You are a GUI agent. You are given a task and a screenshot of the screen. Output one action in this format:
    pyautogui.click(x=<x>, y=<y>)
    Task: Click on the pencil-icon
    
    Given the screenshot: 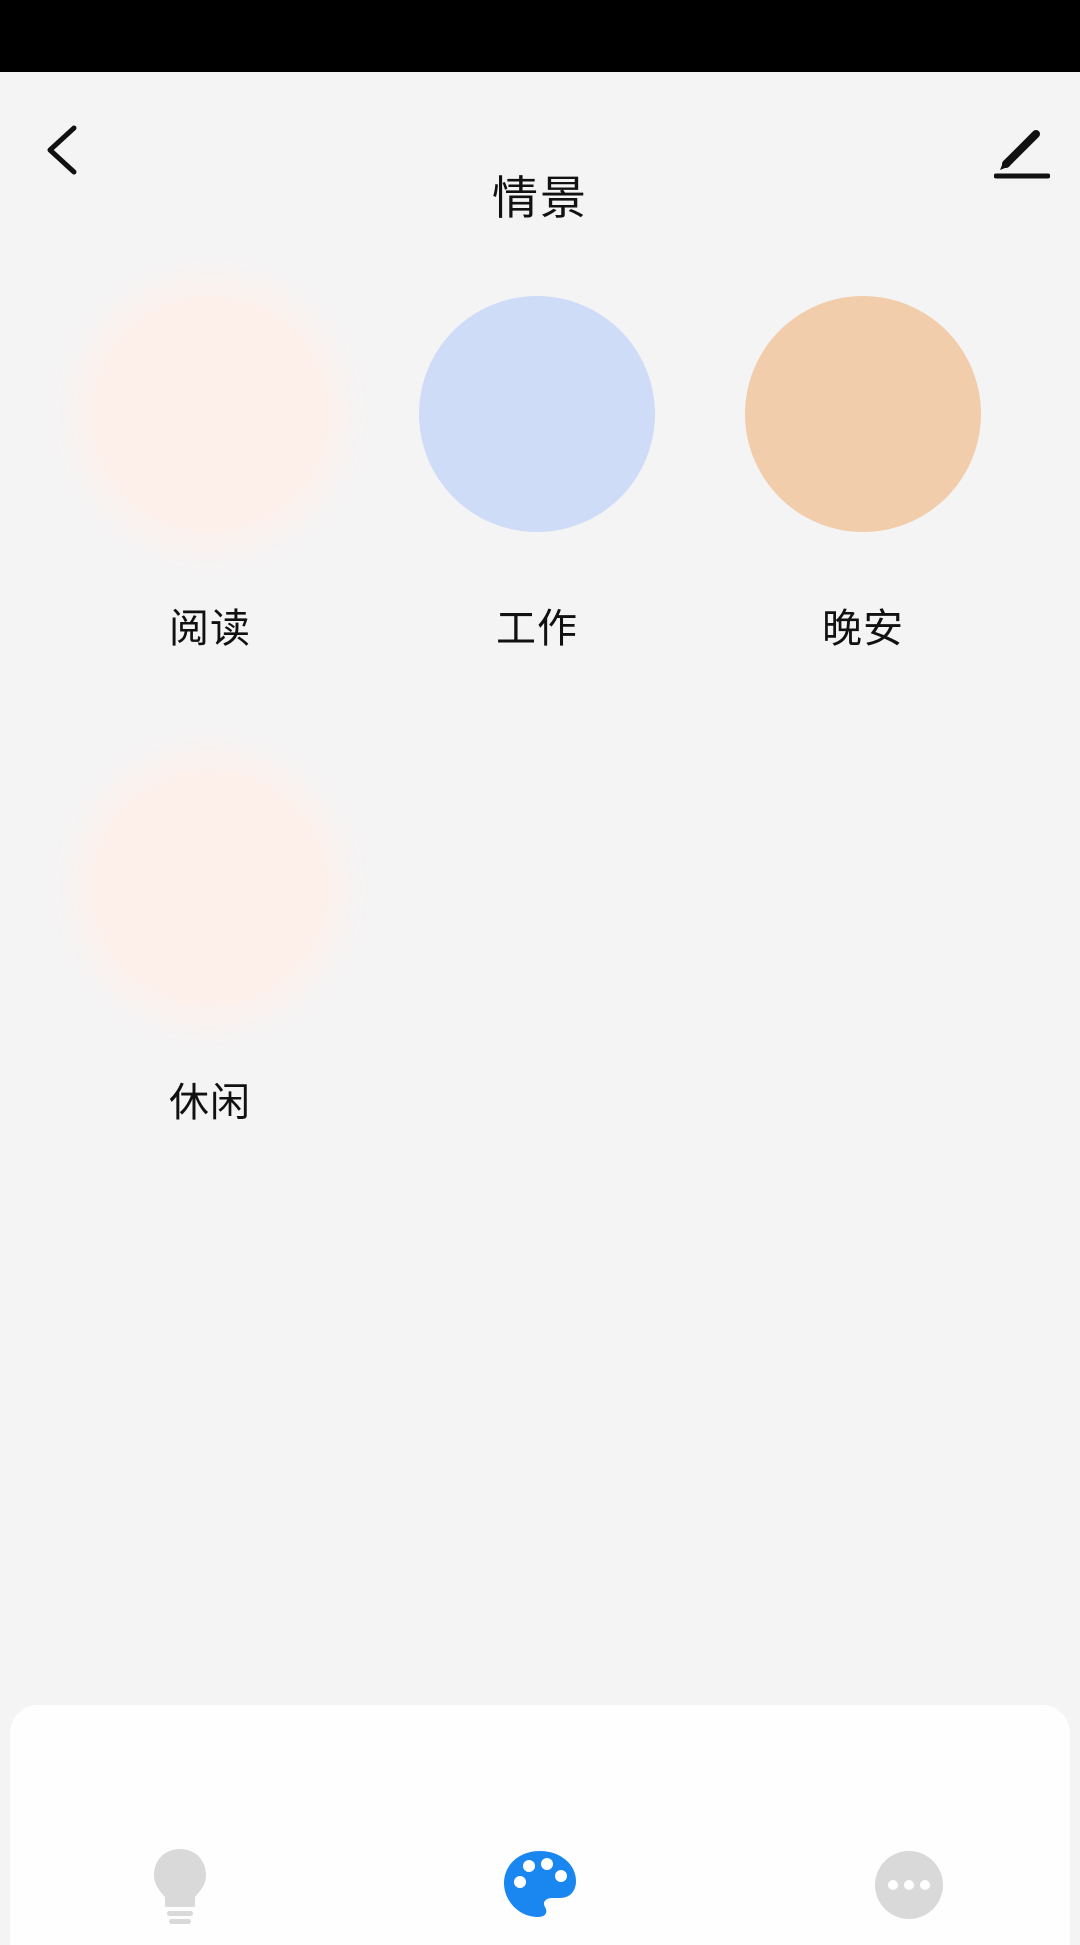 What is the action you would take?
    pyautogui.click(x=1022, y=154)
    